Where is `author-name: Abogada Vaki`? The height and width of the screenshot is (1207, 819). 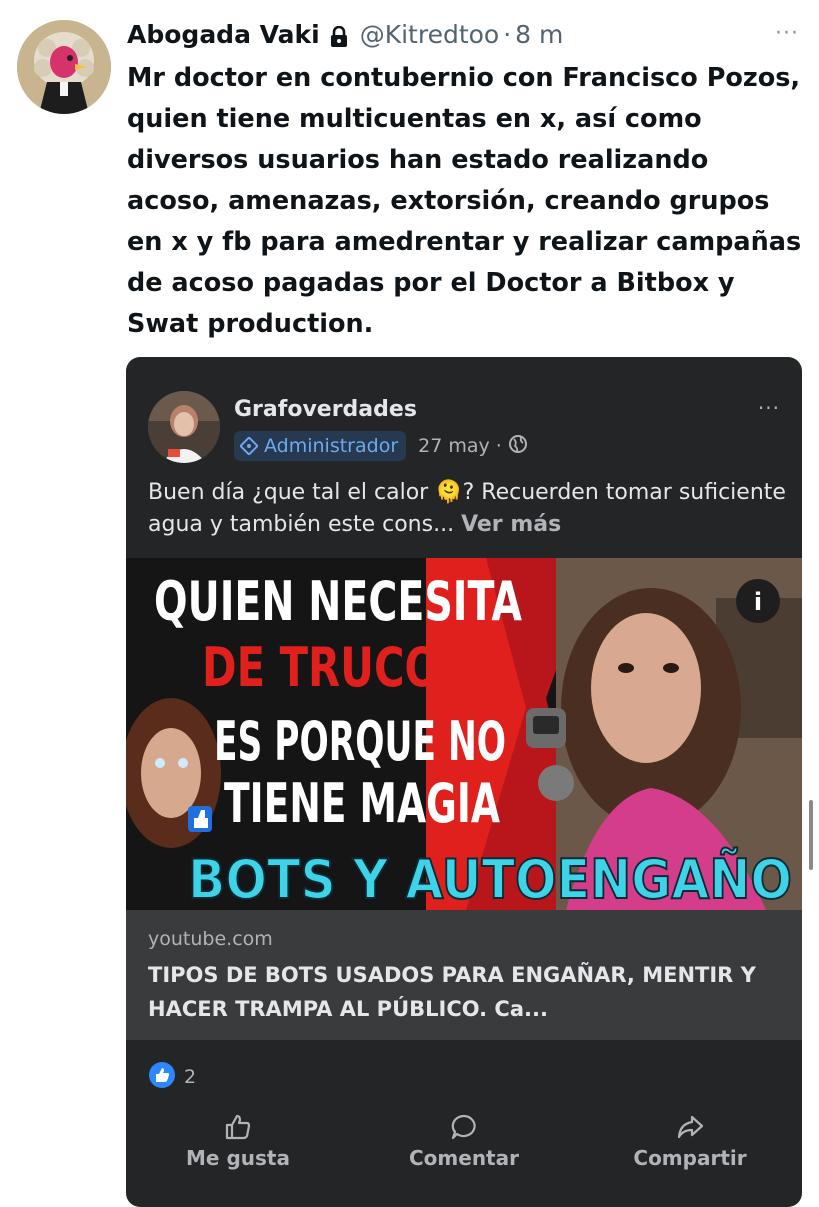 author-name: Abogada Vaki is located at coordinates (223, 35).